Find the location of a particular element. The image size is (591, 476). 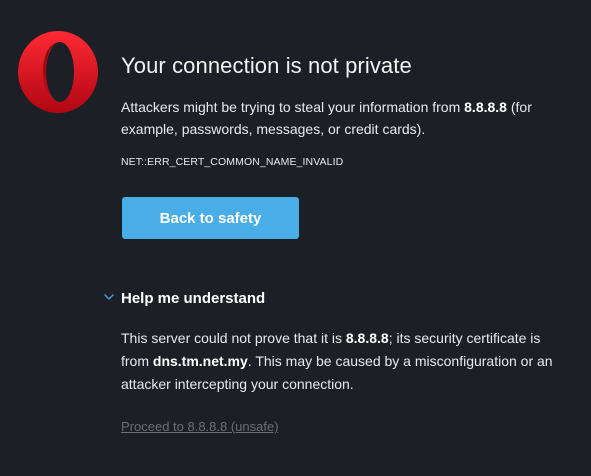

help-me-understand-toggle: Help me understand is located at coordinates (184, 298).